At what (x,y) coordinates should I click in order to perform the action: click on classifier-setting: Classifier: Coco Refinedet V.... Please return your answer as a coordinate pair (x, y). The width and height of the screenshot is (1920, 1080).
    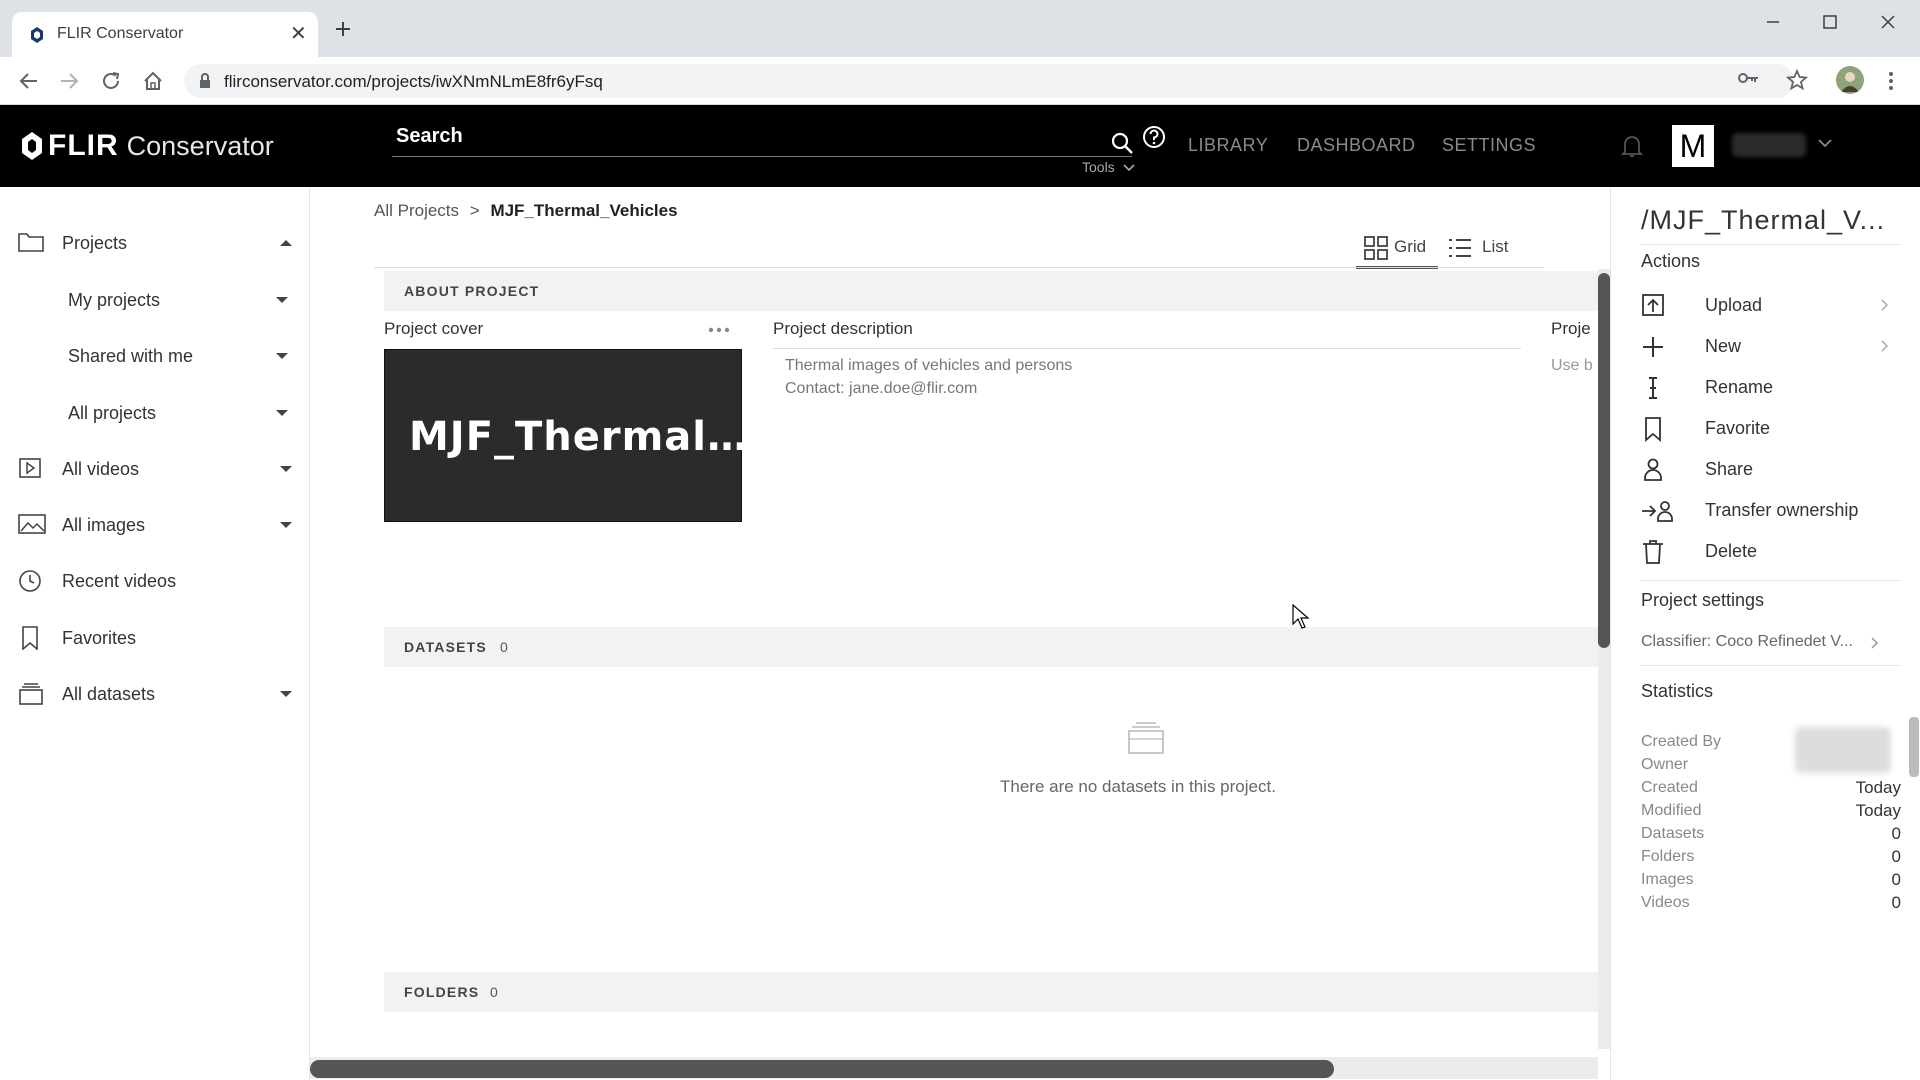
    Looking at the image, I should click on (1747, 642).